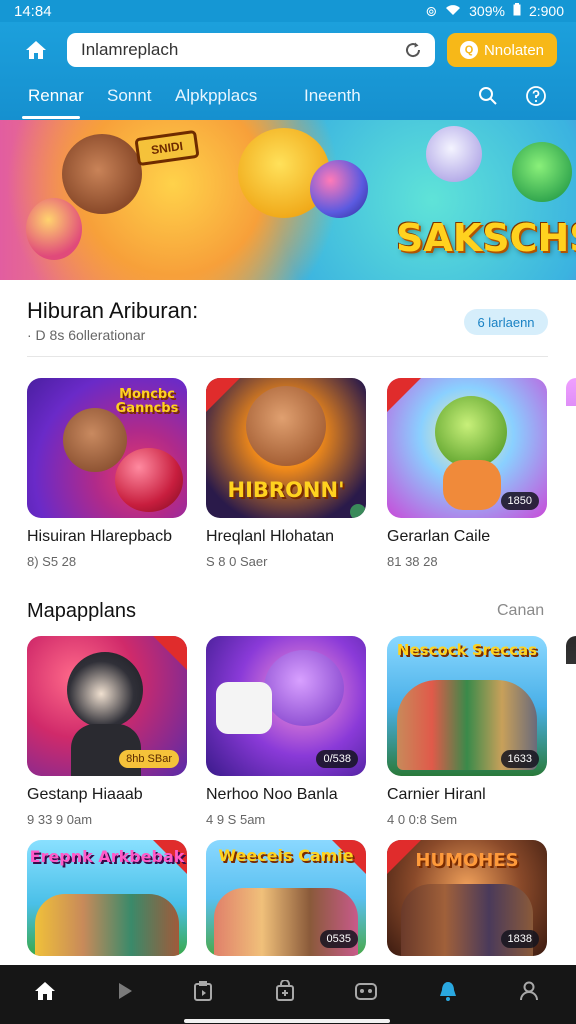 The image size is (576, 1024). What do you see at coordinates (129, 101) in the screenshot?
I see `tab-1: Sonnt` at bounding box center [129, 101].